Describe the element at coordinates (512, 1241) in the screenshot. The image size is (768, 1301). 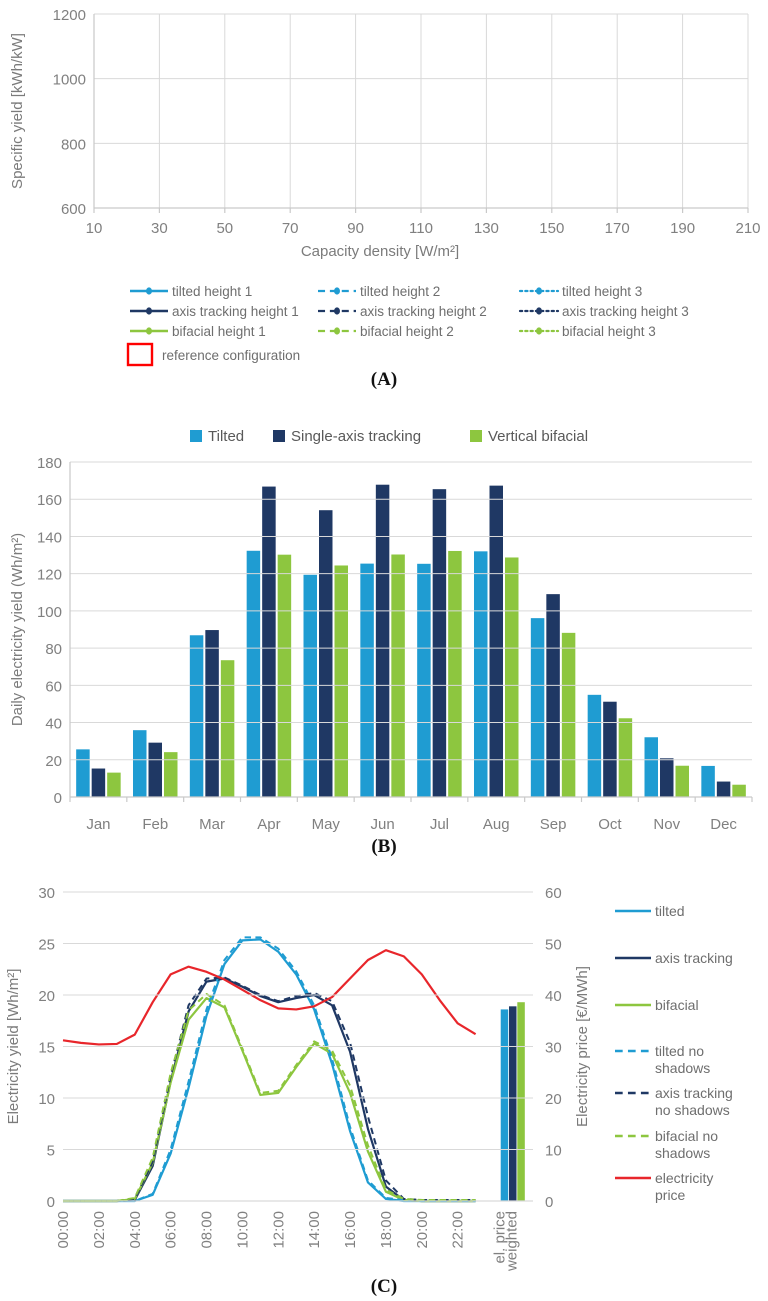
I see `end-bar-label: weighted` at that location.